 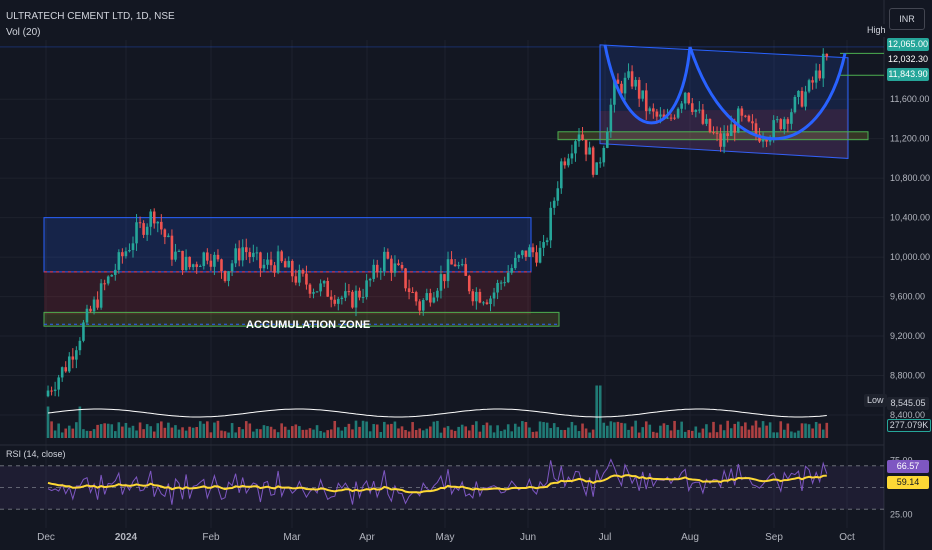 I want to click on price-tick-label: 9,200.00, so click(x=907, y=336).